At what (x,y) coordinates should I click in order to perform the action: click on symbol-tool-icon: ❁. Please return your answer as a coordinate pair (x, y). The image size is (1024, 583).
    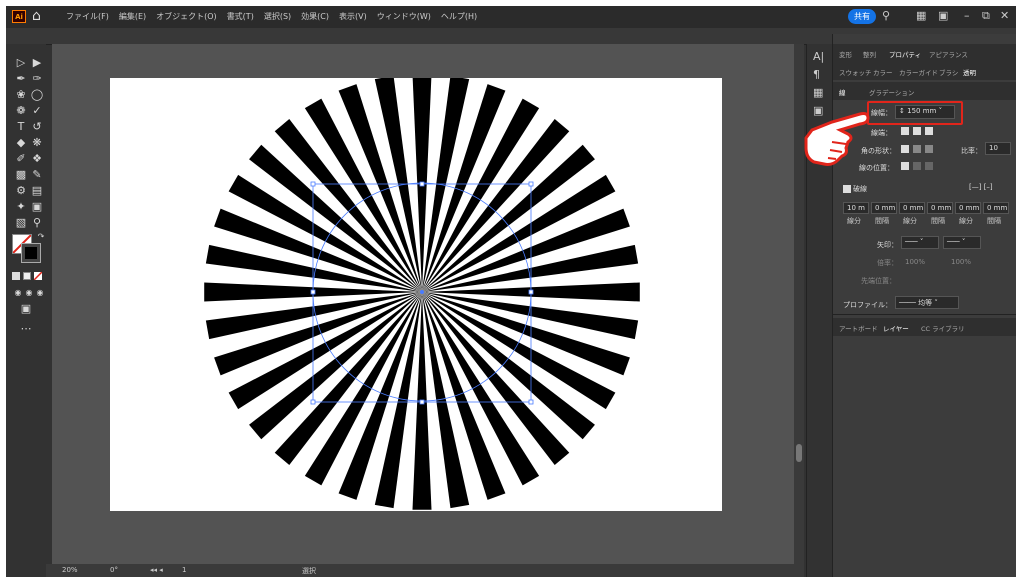
    Looking at the image, I should click on (21, 111).